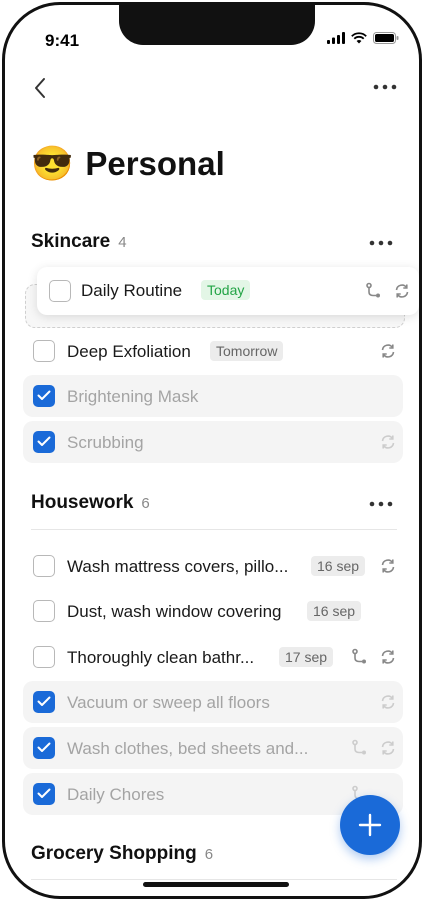 This screenshot has height=903, width=428. What do you see at coordinates (217, 25) in the screenshot?
I see `notch` at bounding box center [217, 25].